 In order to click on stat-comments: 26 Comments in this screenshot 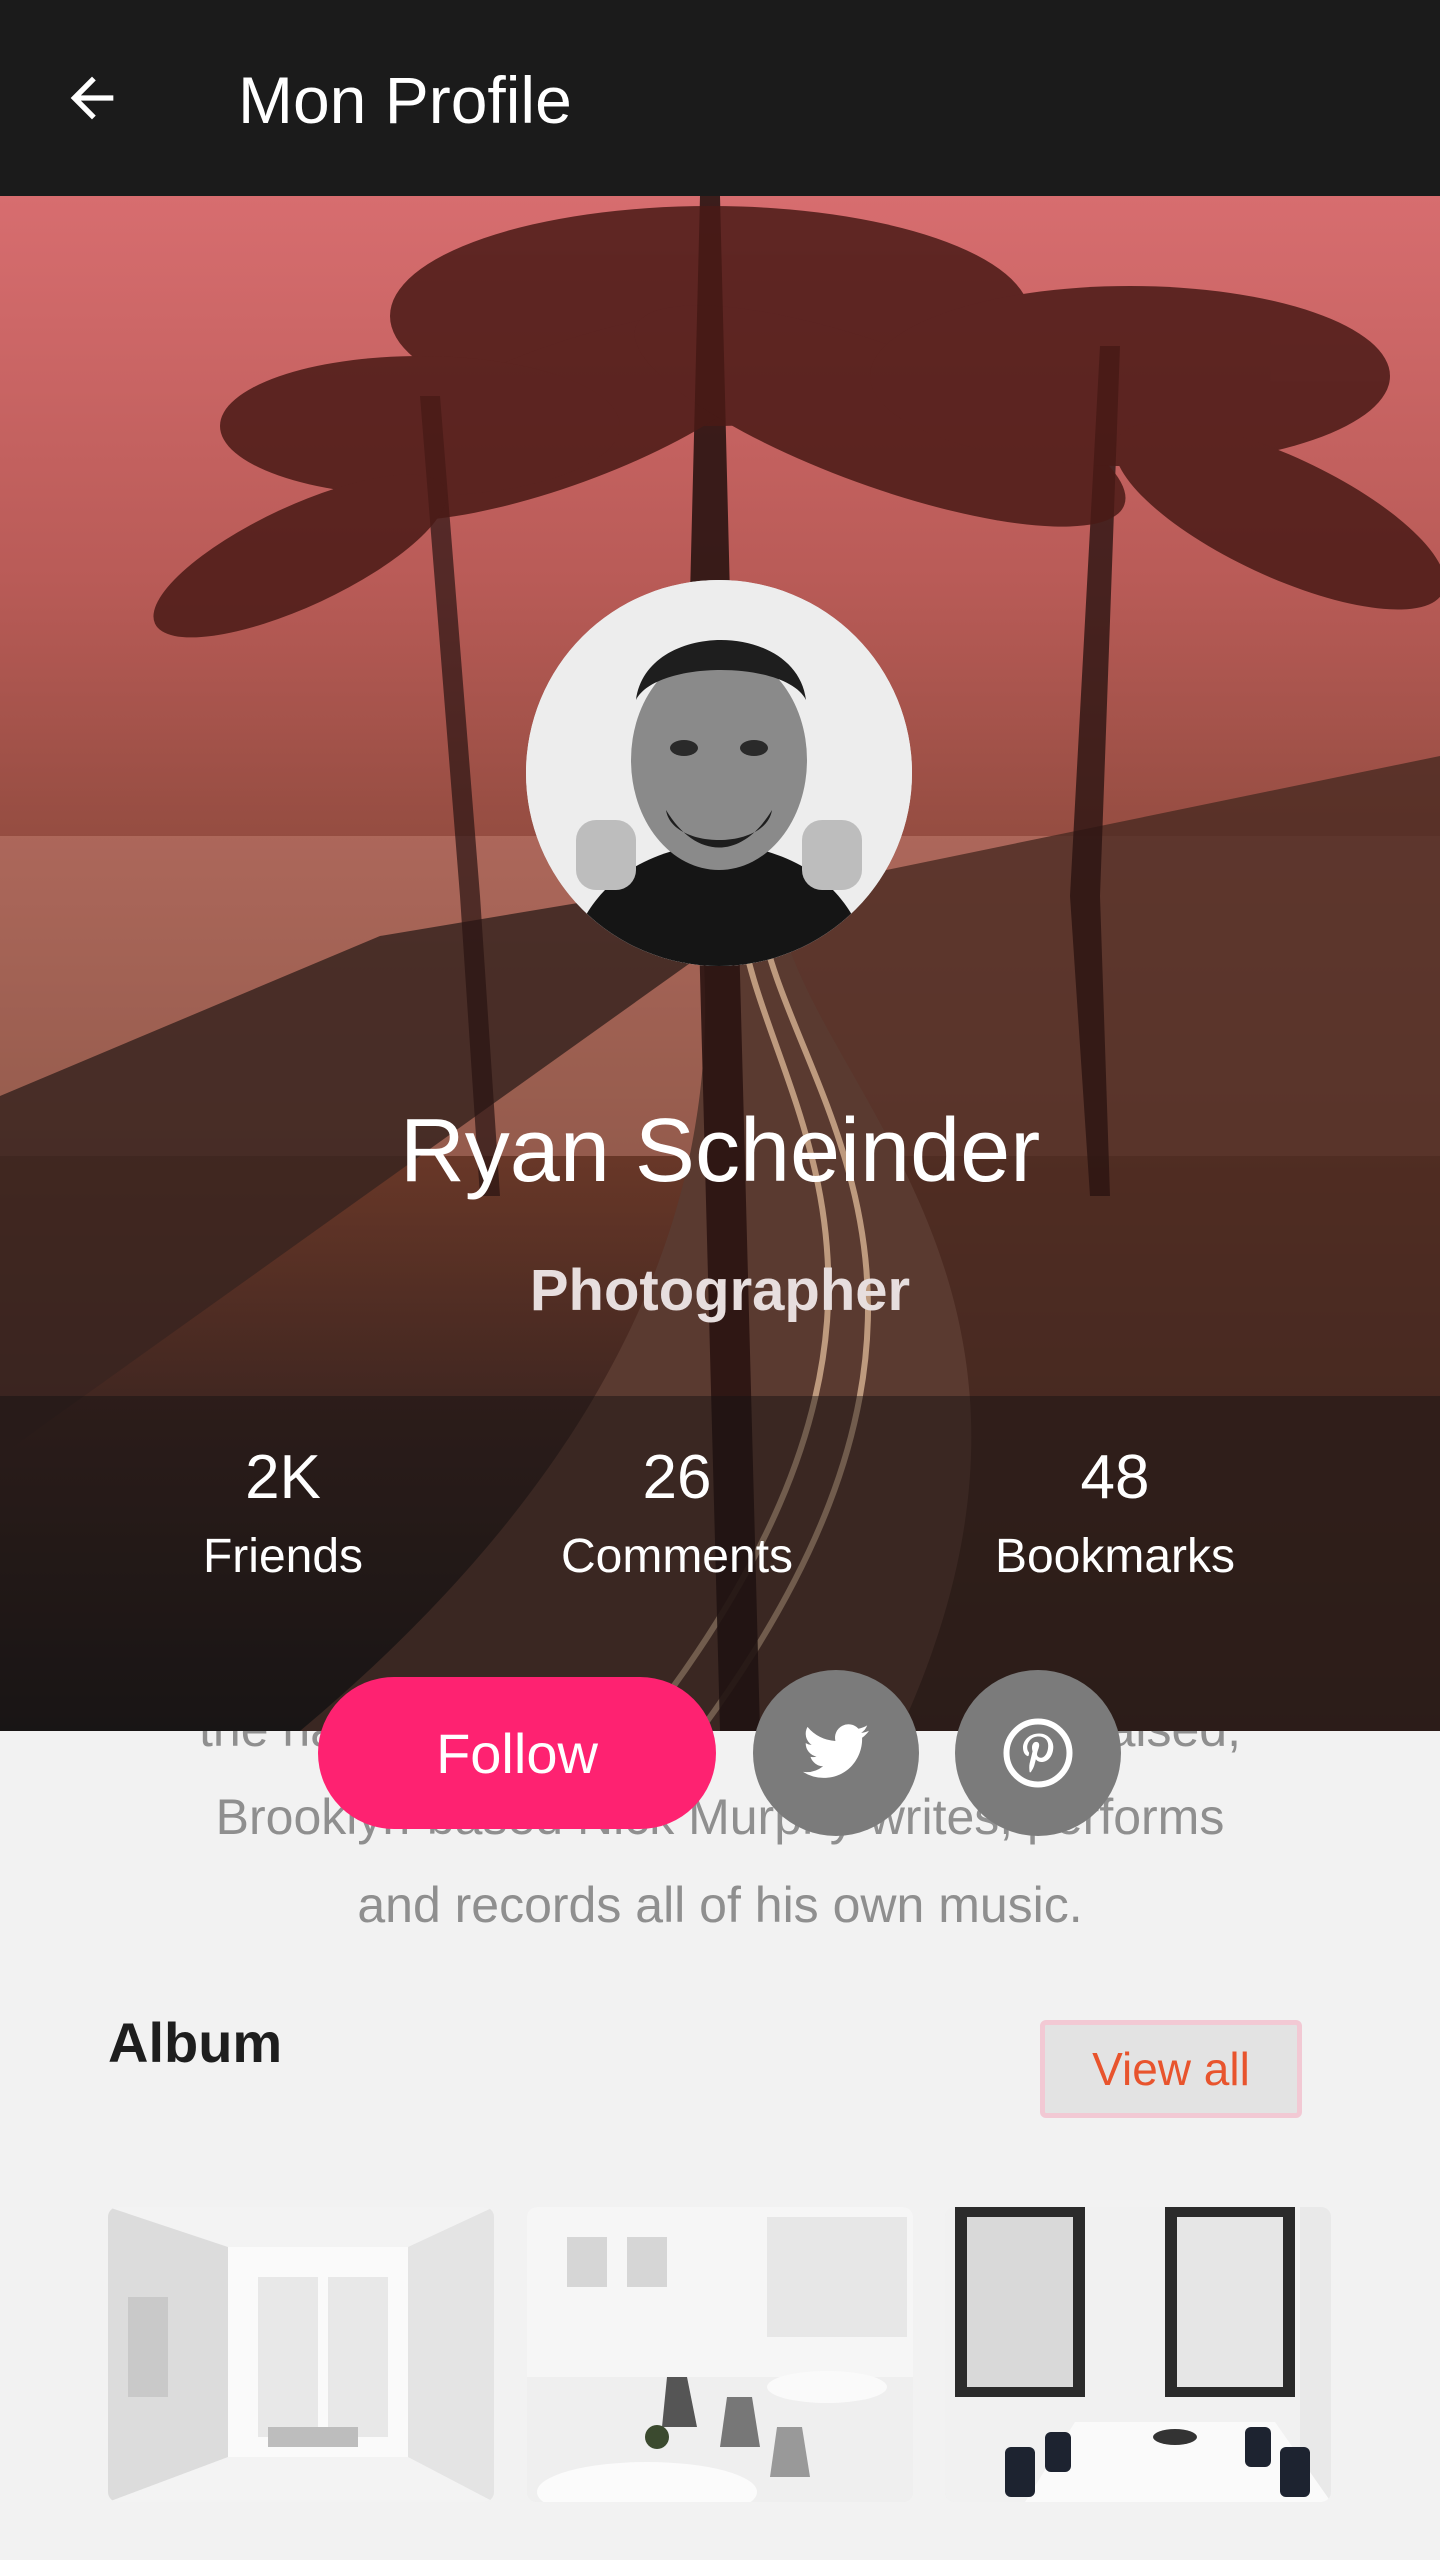, I will do `click(677, 1514)`.